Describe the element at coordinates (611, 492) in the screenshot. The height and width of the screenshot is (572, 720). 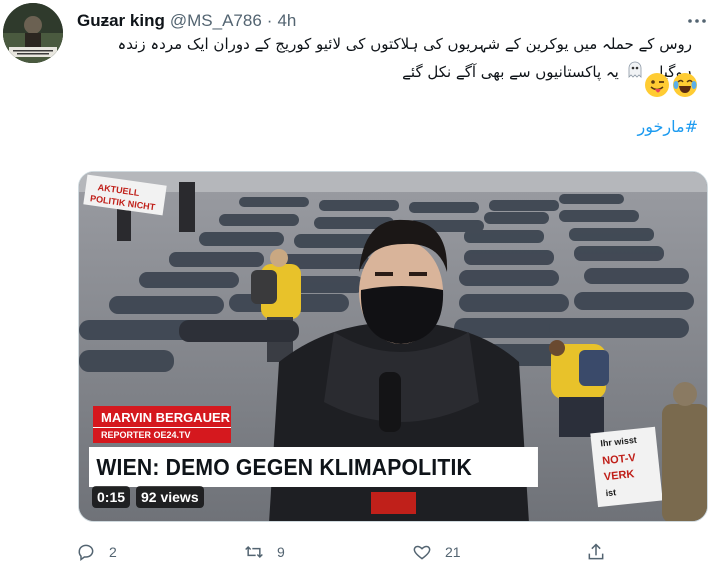
I see `svg-text: ist` at that location.